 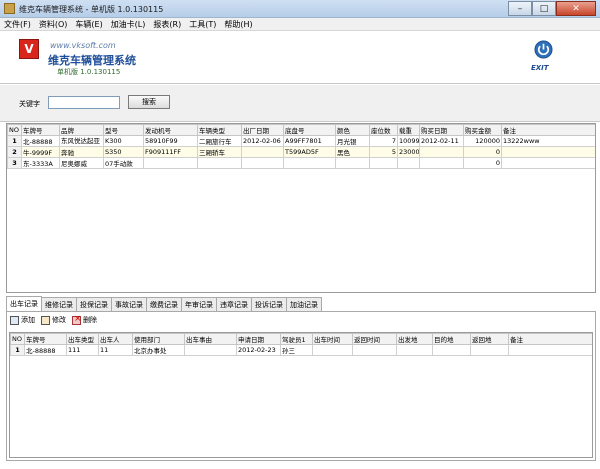 I want to click on delete-button: 删除, so click(x=84, y=319).